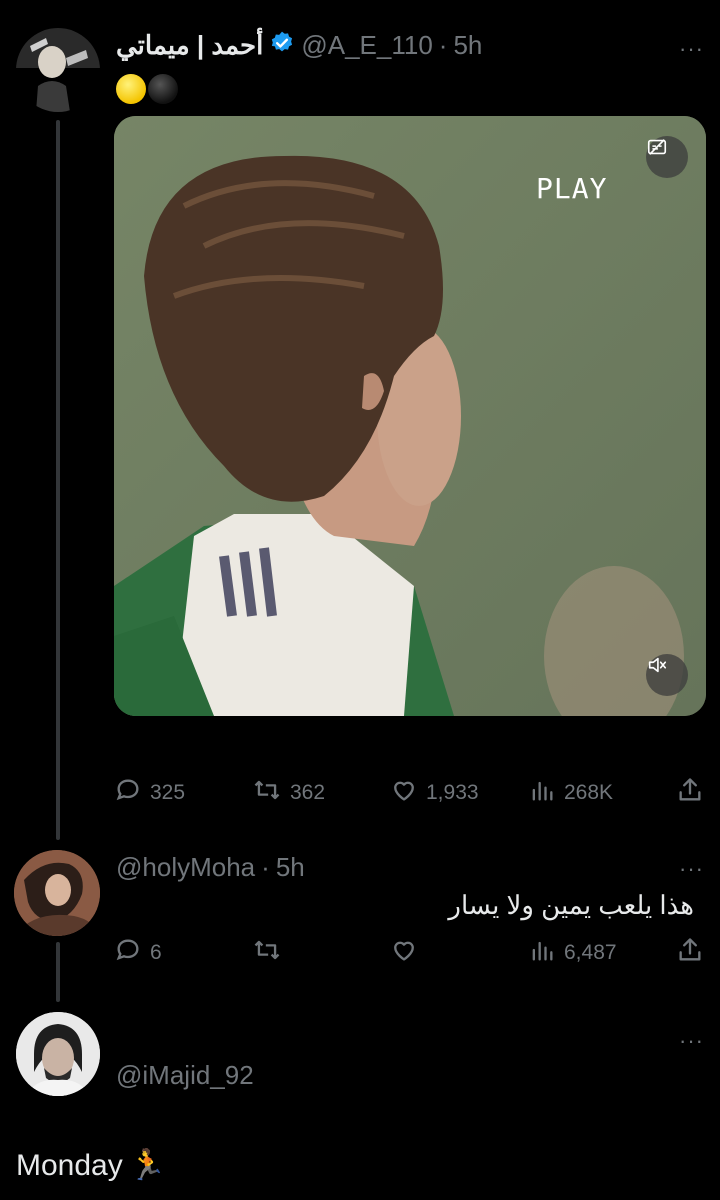  Describe the element at coordinates (183, 953) in the screenshot. I see `reply-button: 6` at that location.